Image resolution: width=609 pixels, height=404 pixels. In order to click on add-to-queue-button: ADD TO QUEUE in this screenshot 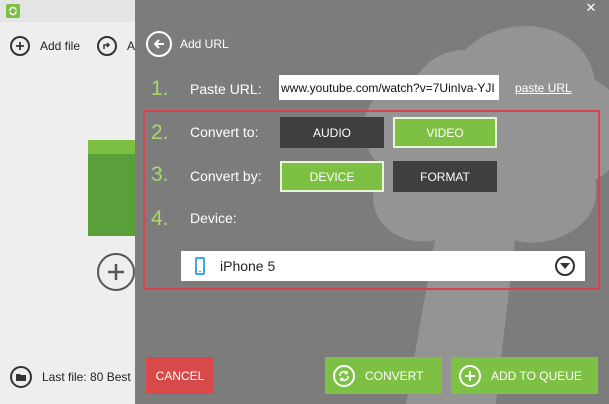, I will do `click(524, 375)`.